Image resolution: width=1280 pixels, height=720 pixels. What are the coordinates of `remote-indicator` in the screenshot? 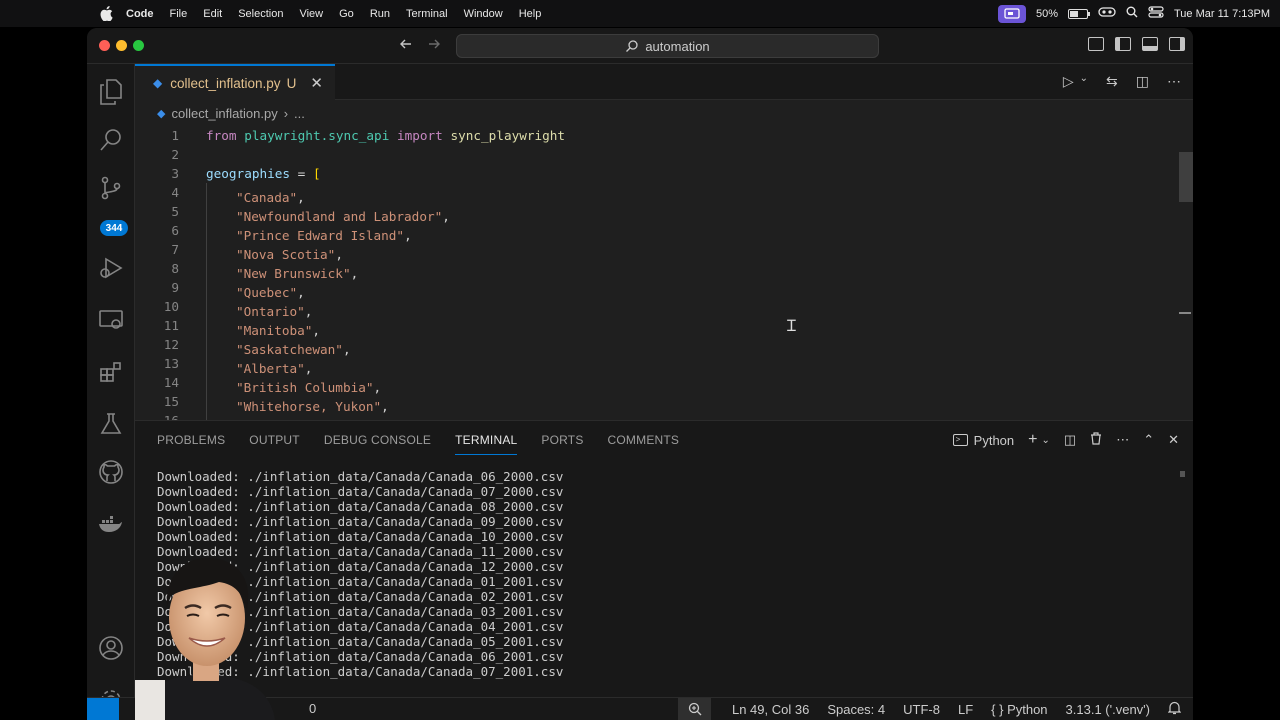 It's located at (103, 709).